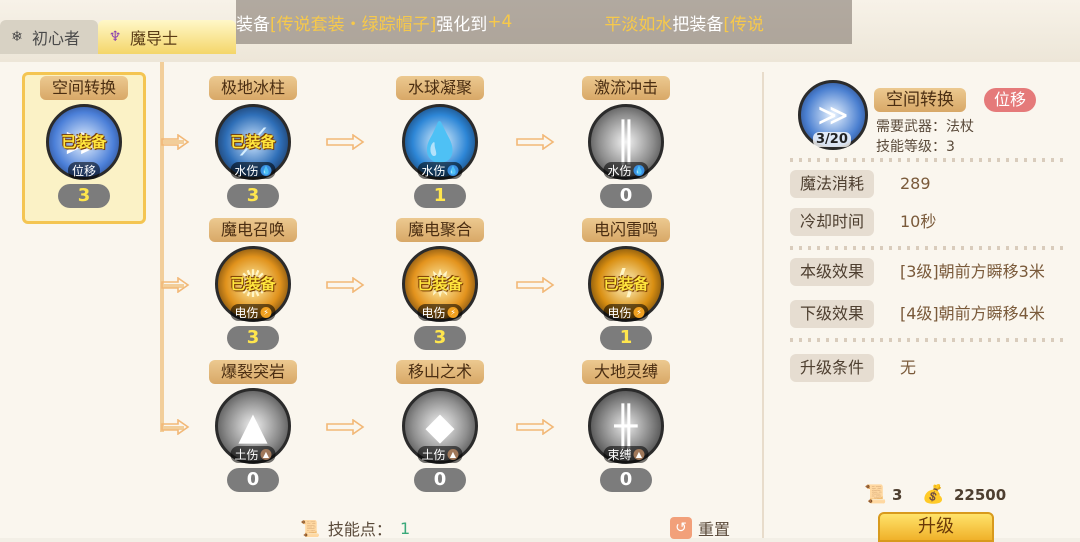 The image size is (1080, 542). What do you see at coordinates (681, 528) in the screenshot?
I see `reset-icon: ↺` at bounding box center [681, 528].